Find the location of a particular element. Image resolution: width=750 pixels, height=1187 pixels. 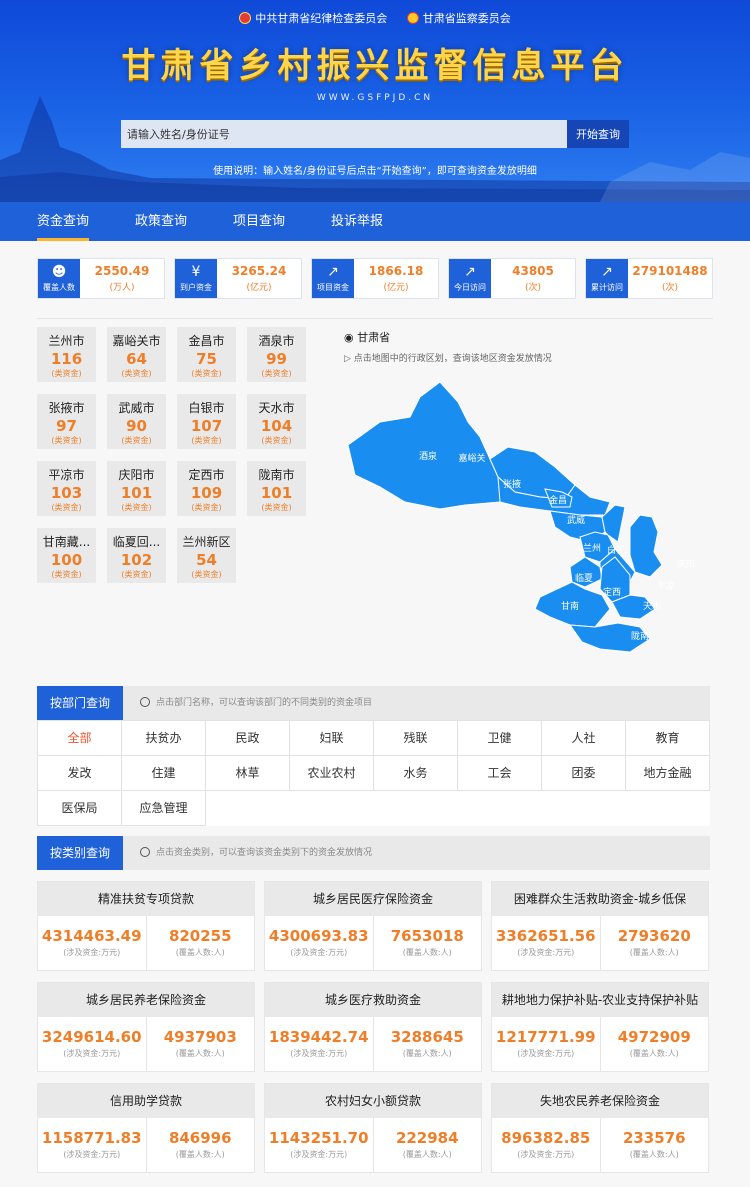

city-name: 天水市 is located at coordinates (276, 408).